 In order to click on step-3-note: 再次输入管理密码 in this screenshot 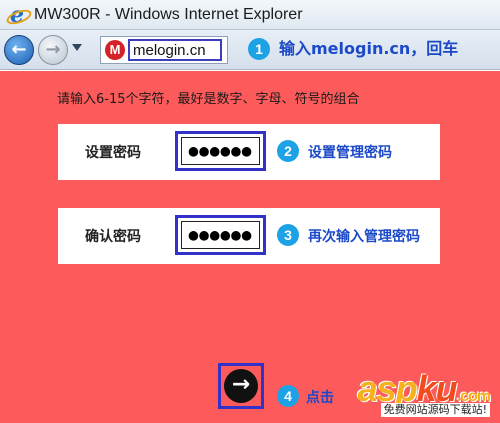, I will do `click(364, 237)`.